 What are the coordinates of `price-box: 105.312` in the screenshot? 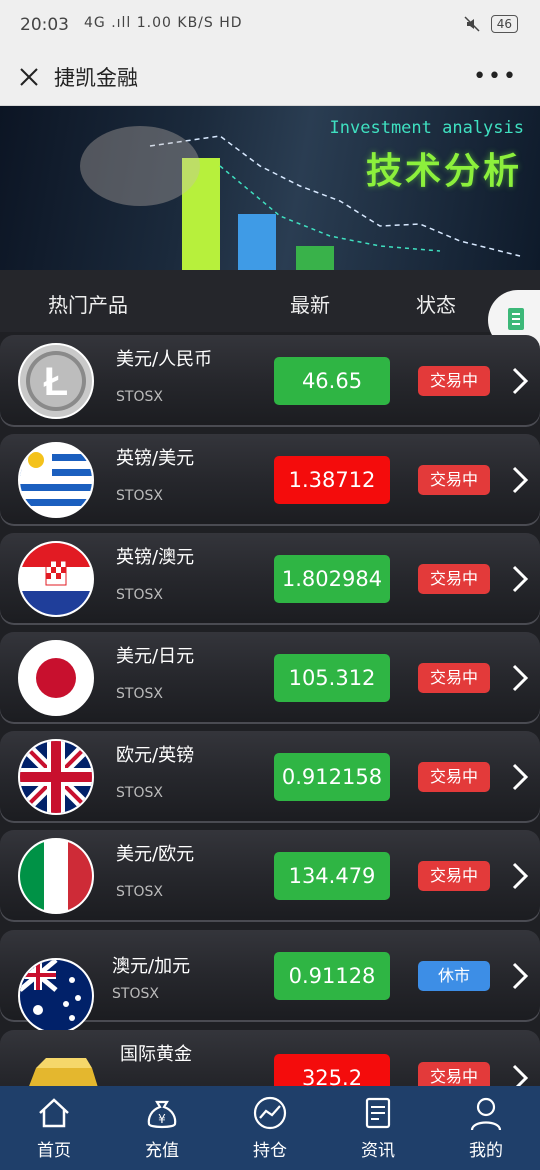 It's located at (332, 678).